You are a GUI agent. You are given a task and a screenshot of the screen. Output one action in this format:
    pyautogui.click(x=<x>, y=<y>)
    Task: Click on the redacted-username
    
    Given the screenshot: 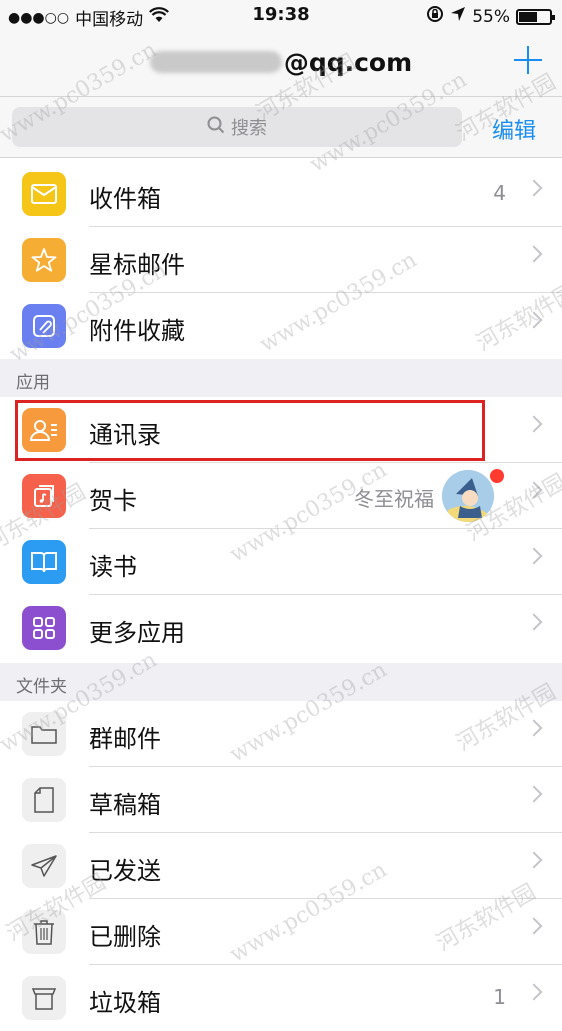 What is the action you would take?
    pyautogui.click(x=215, y=62)
    